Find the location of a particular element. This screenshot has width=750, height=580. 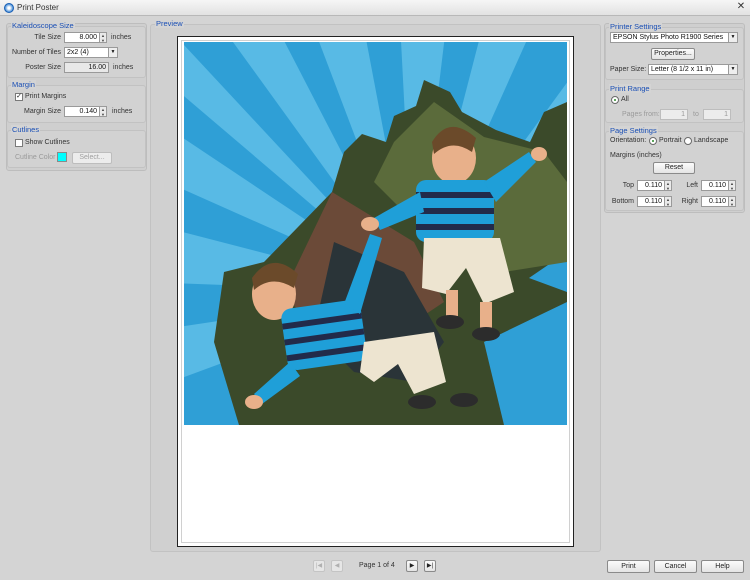

pages-to-label: to is located at coordinates (696, 114).